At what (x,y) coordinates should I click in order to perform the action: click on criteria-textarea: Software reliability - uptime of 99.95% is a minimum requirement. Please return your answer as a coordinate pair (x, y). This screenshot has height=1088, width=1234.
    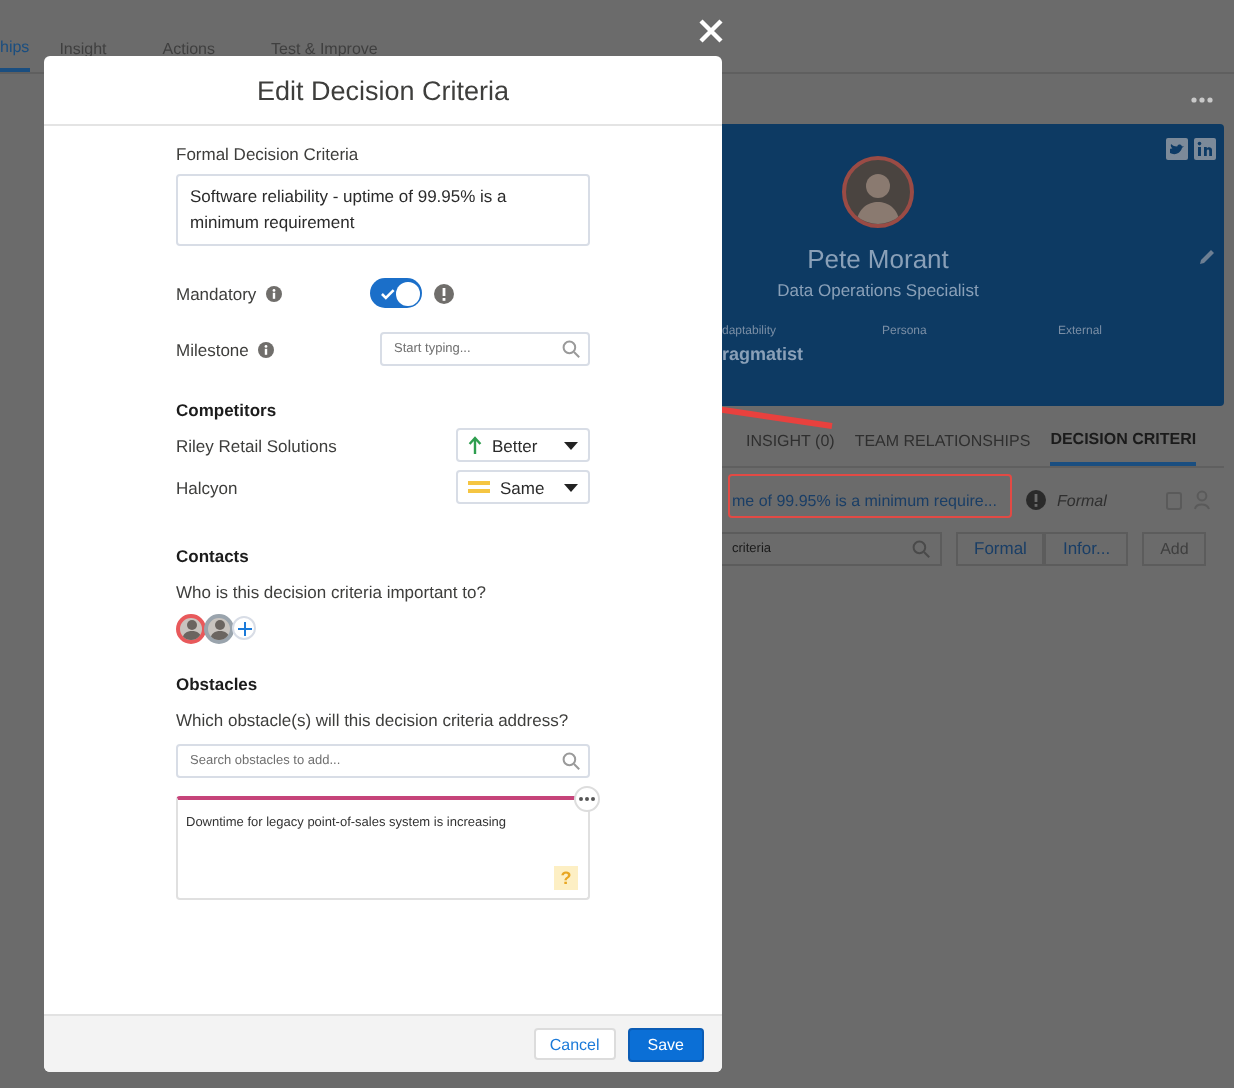
    Looking at the image, I should click on (383, 210).